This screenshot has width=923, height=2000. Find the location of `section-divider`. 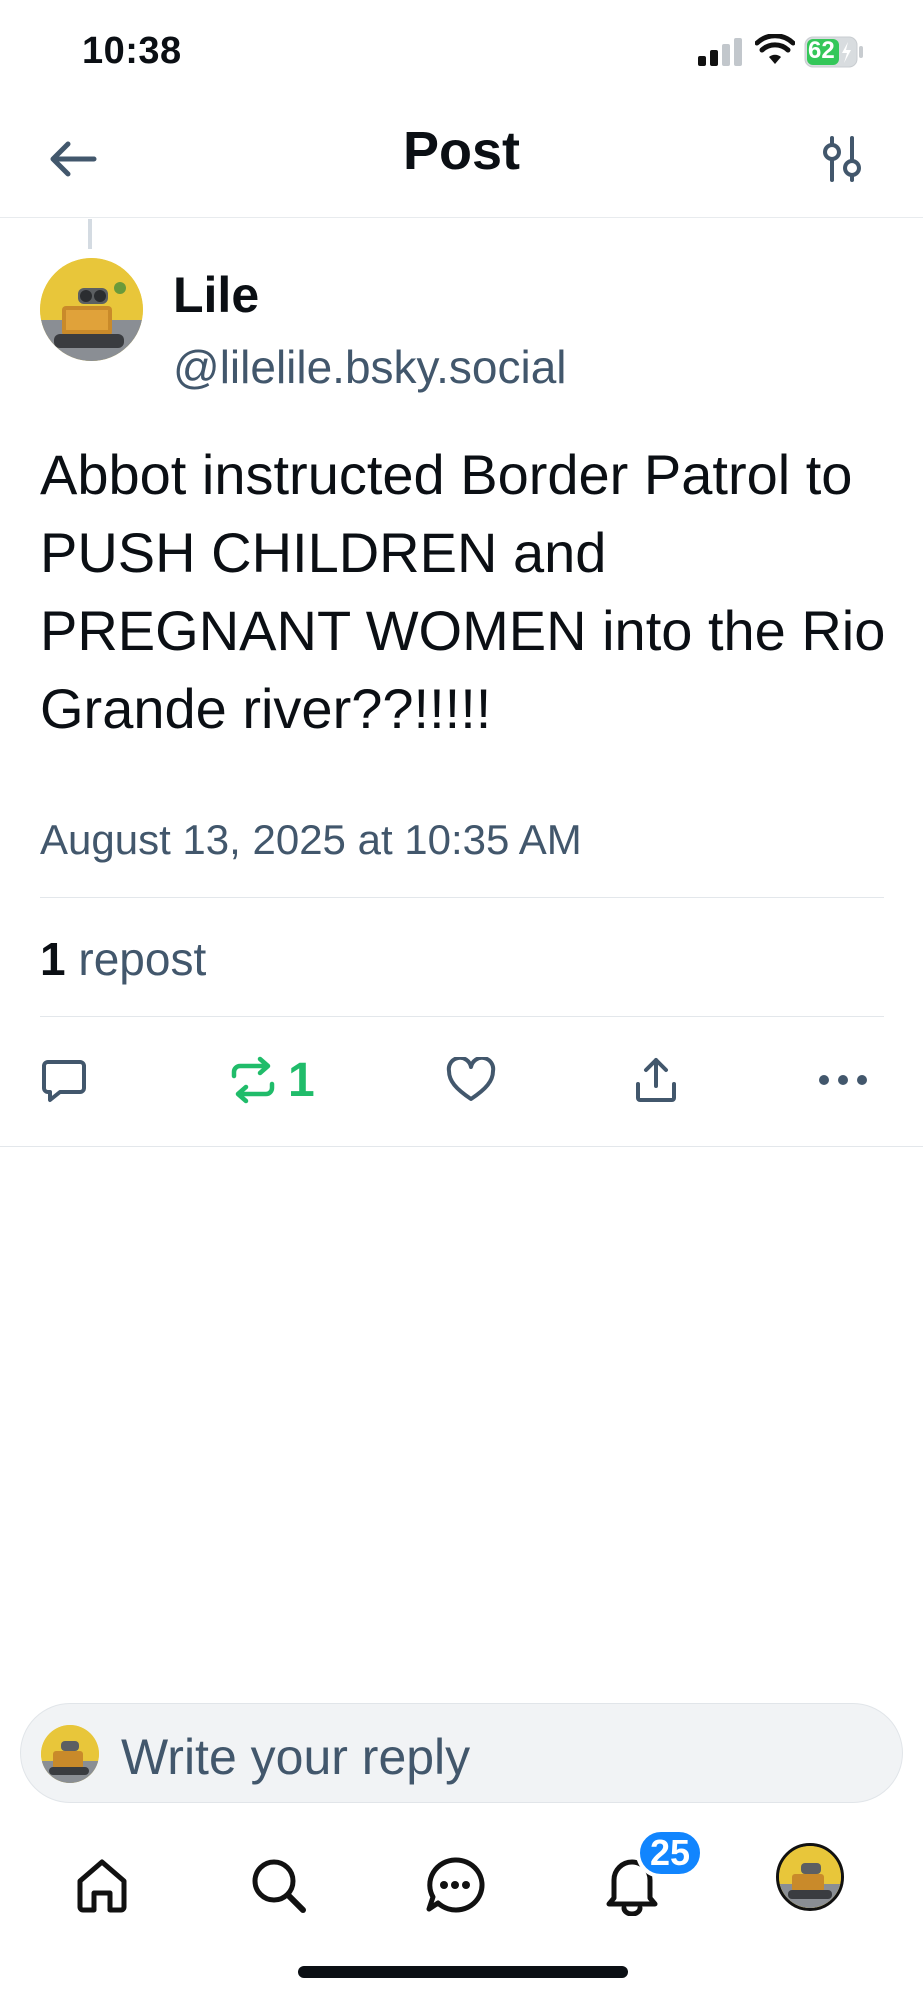

section-divider is located at coordinates (461, 1146).